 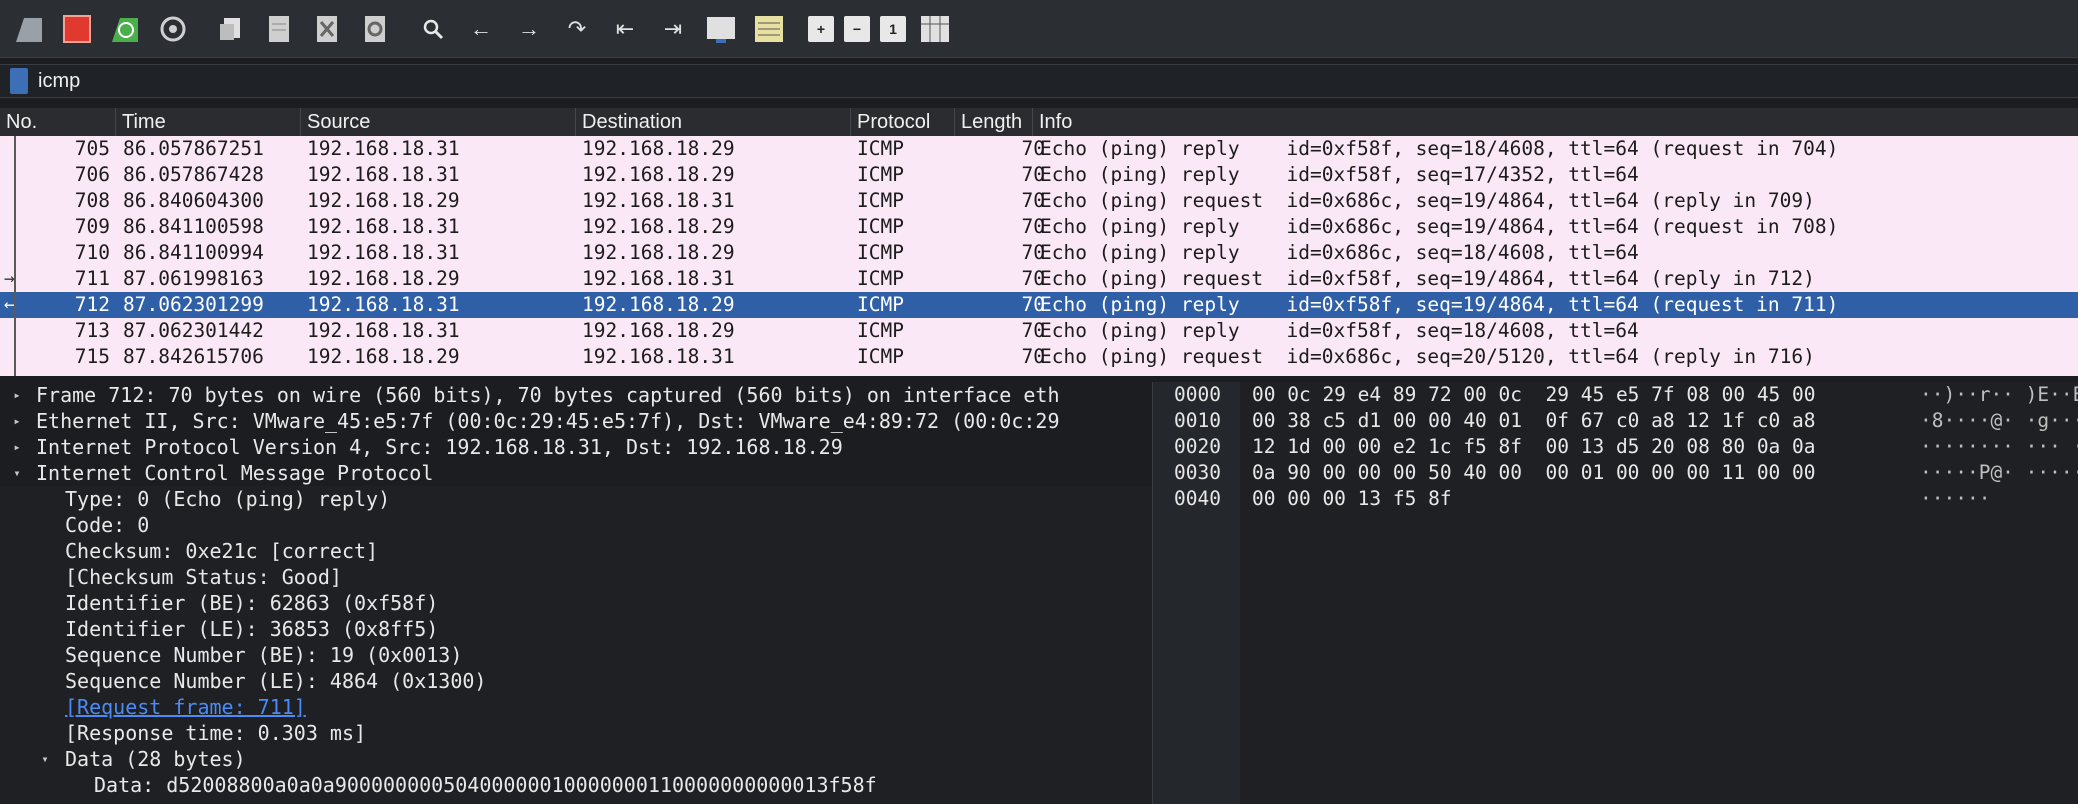 I want to click on byte-offset: 0010, so click(x=1197, y=420).